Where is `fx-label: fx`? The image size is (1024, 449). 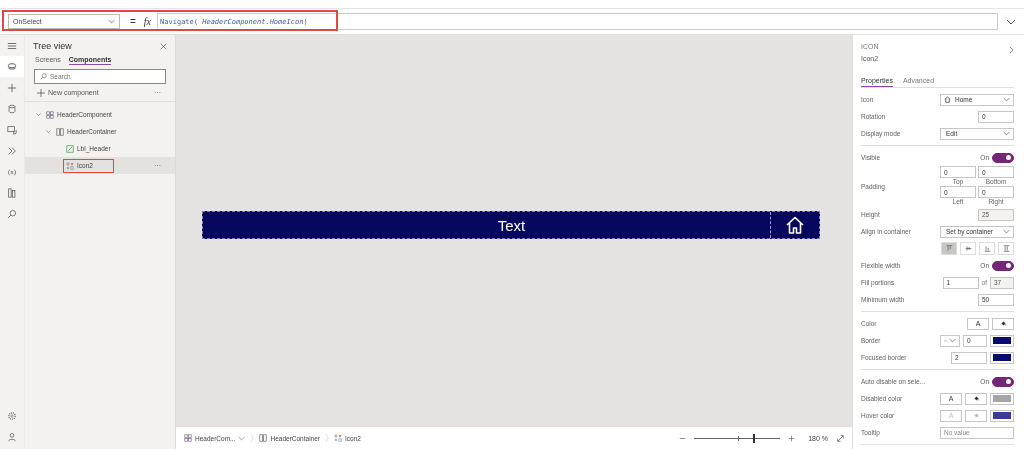 fx-label: fx is located at coordinates (147, 21).